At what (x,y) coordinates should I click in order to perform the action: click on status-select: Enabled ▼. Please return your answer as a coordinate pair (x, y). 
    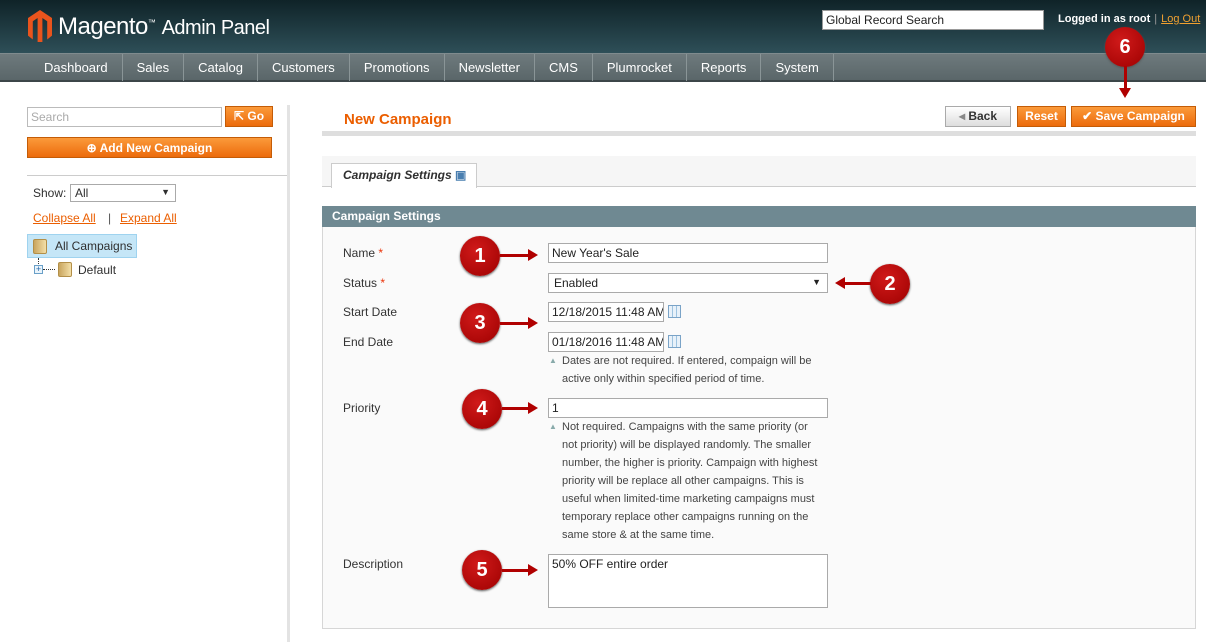
    Looking at the image, I should click on (688, 283).